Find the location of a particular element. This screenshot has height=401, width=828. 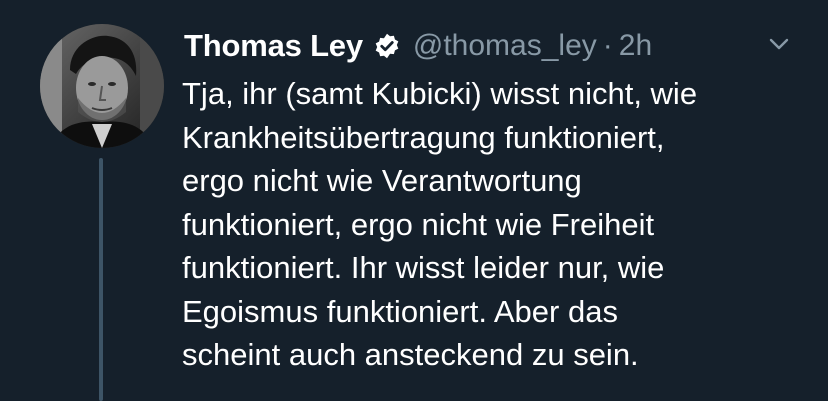

author-handle: @thomas_ley is located at coordinates (505, 46).